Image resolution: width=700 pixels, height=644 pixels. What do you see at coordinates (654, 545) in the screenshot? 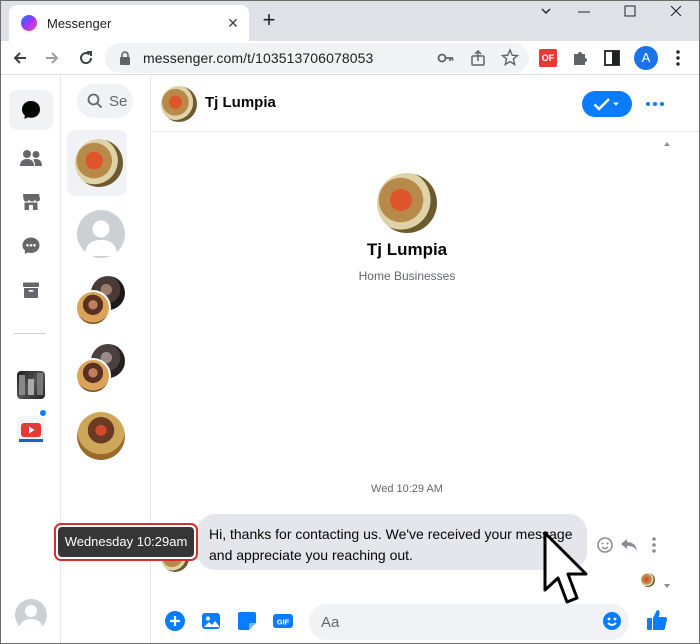
I see `message-more-icon` at bounding box center [654, 545].